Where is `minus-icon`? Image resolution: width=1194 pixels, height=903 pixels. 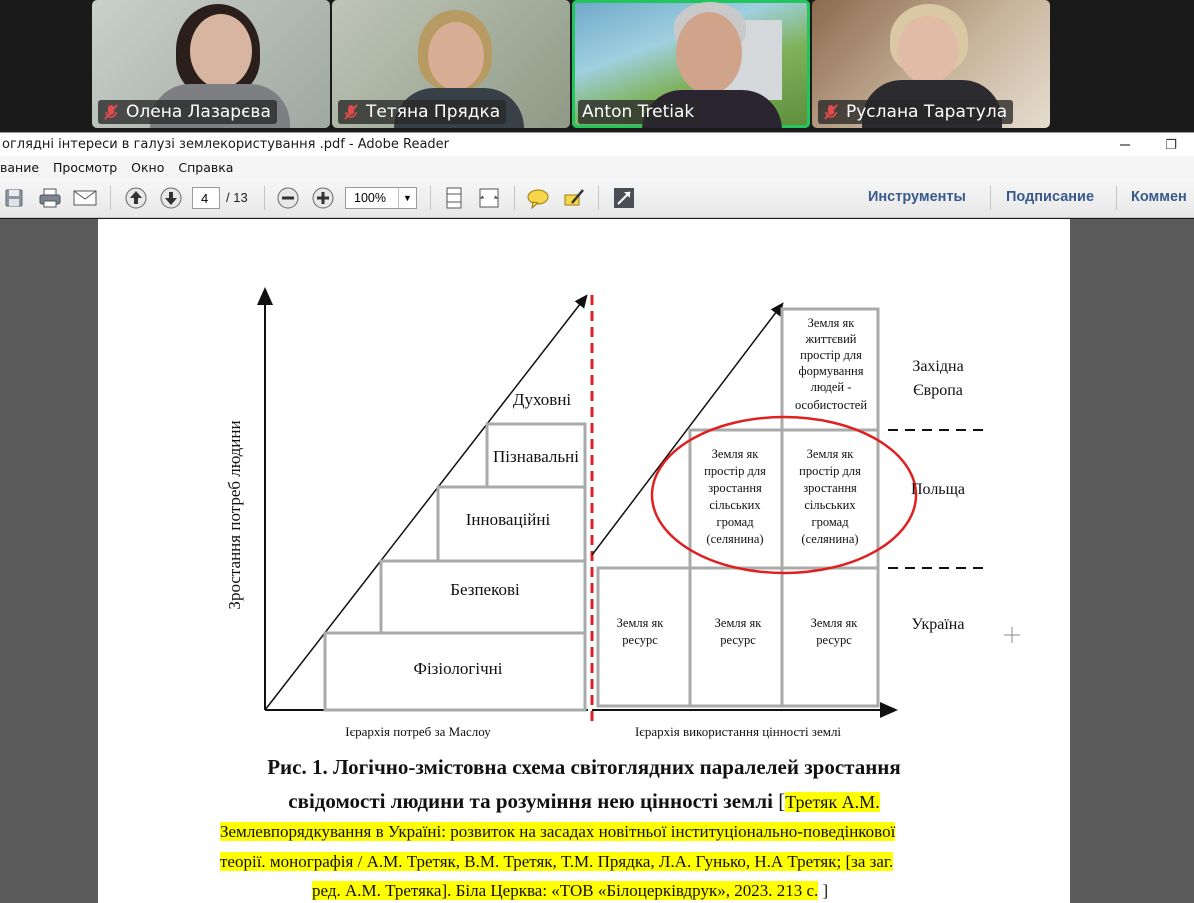
minus-icon is located at coordinates (288, 198).